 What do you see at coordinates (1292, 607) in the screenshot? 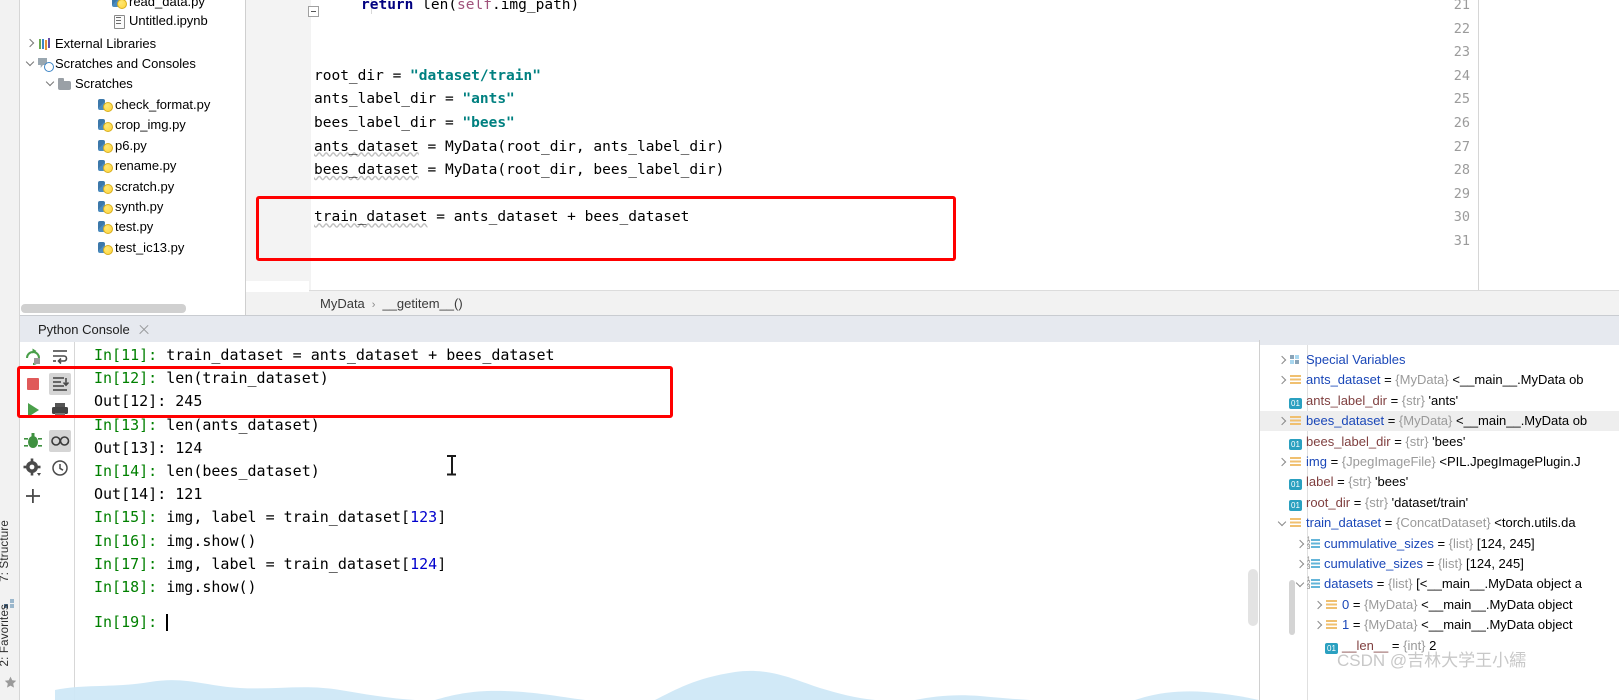
I see `variables-scrollbar-thumb` at bounding box center [1292, 607].